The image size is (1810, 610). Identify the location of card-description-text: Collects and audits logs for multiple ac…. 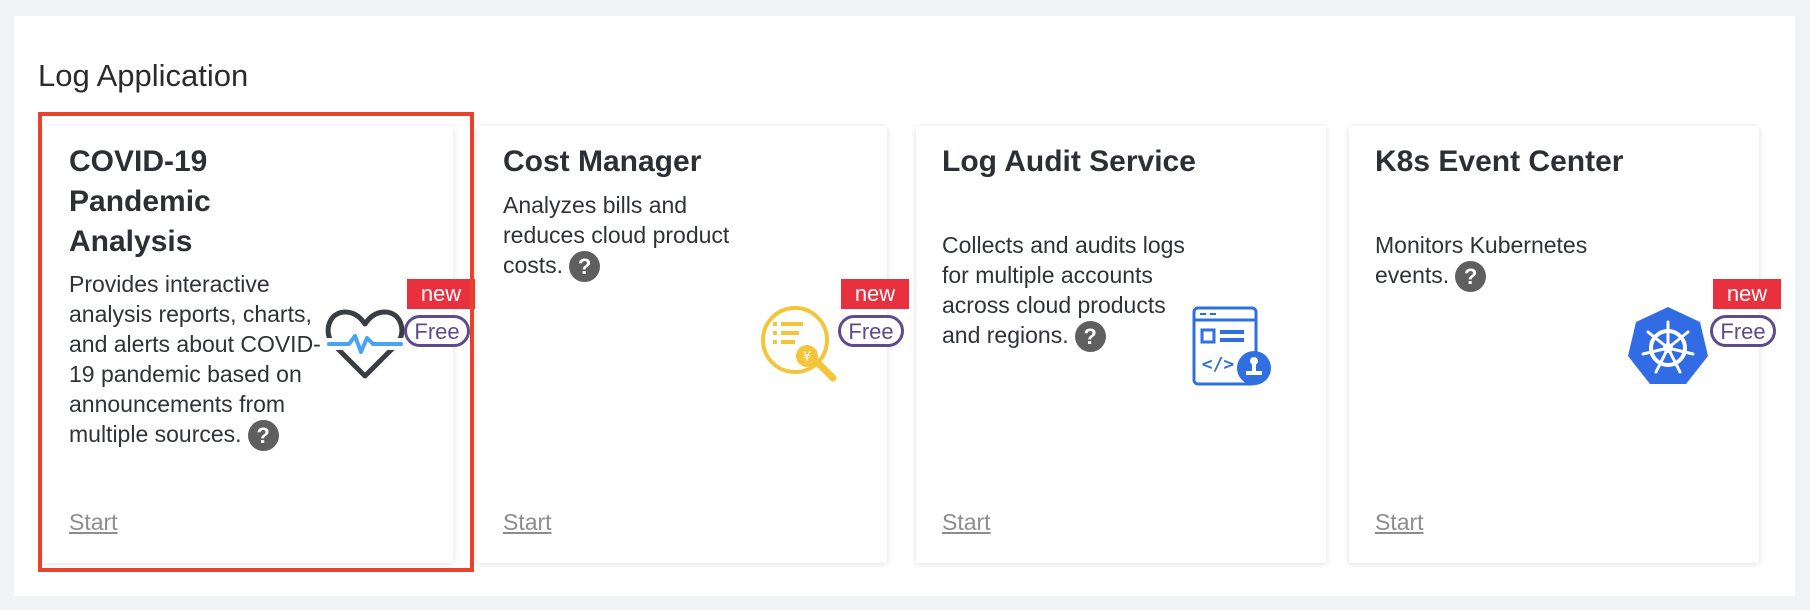
(1063, 290).